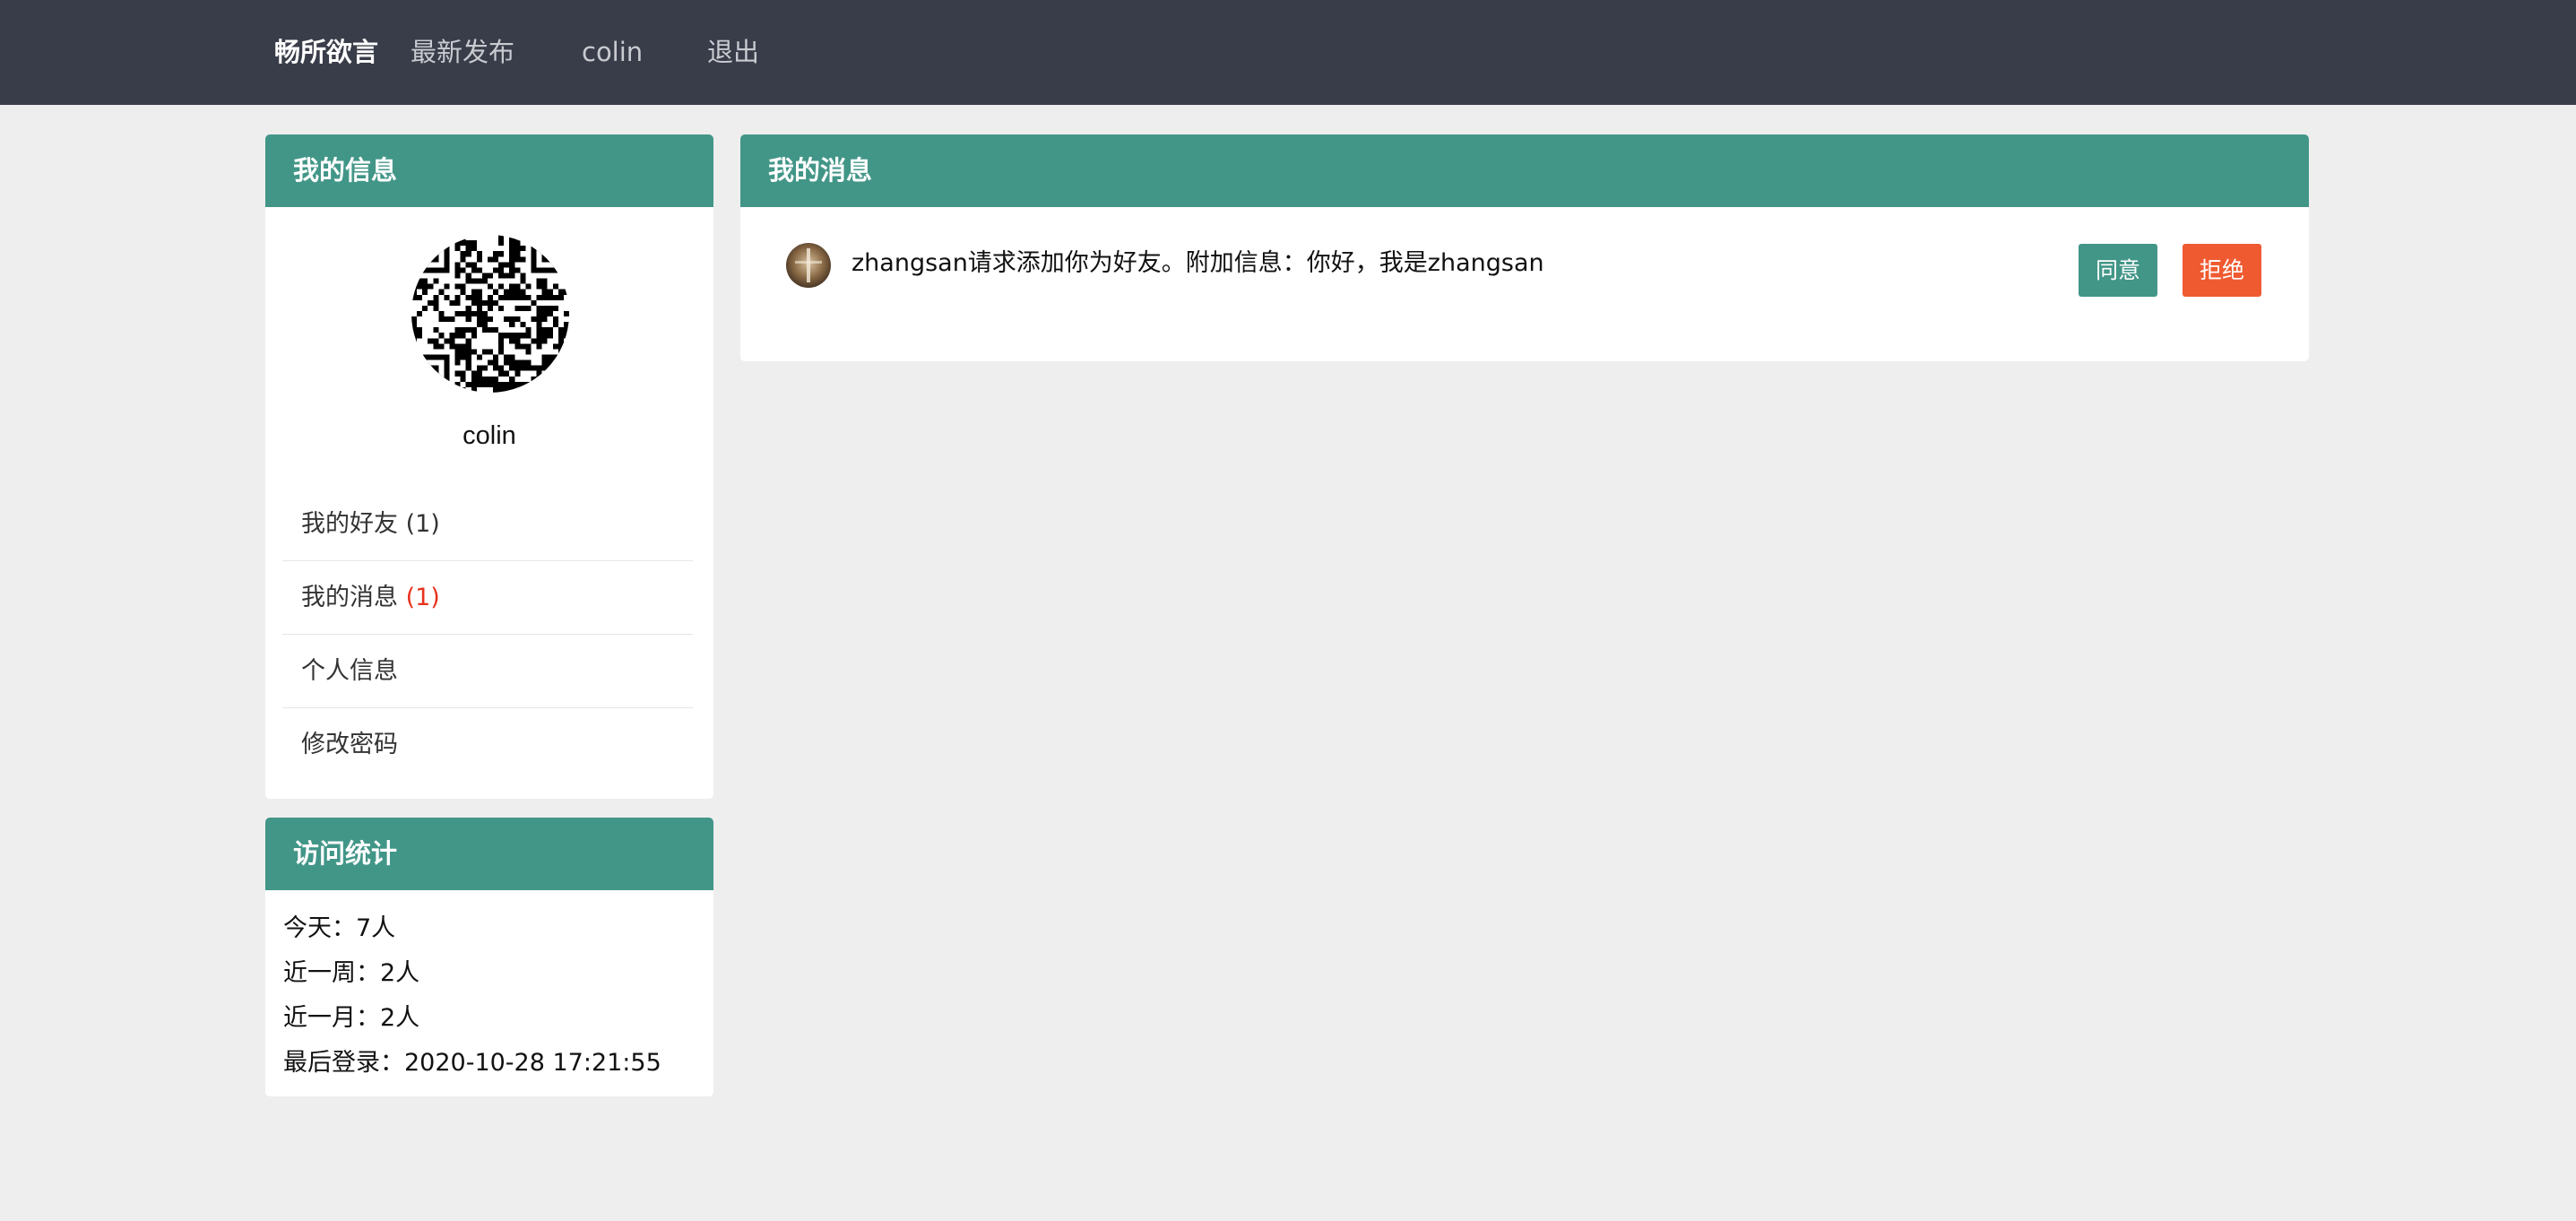  I want to click on menu-item-profile: 个人信息, so click(487, 671).